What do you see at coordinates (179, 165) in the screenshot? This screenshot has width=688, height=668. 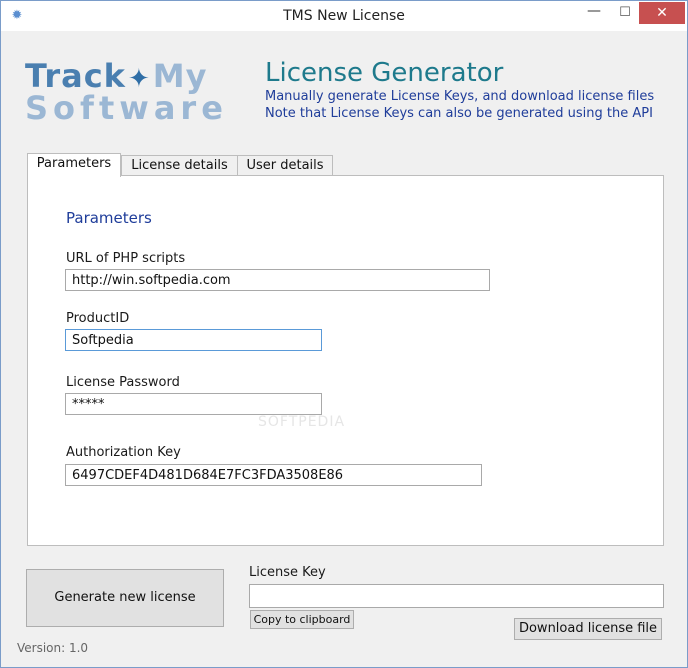 I see `tab-license-details: License details` at bounding box center [179, 165].